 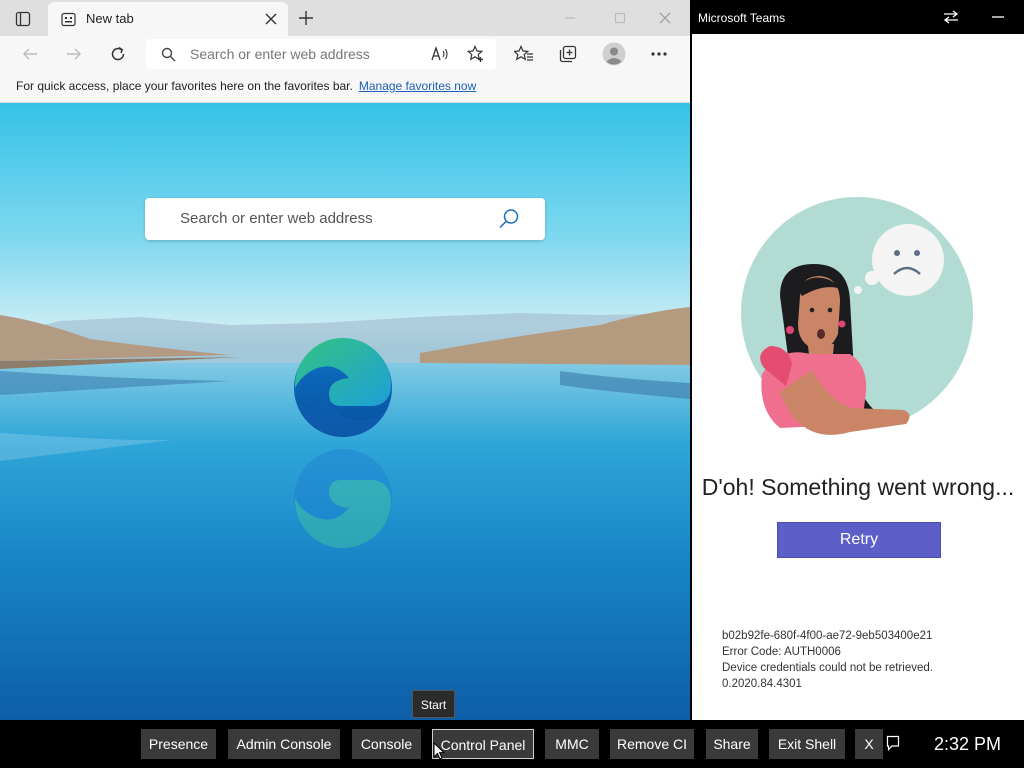 What do you see at coordinates (762, 684) in the screenshot?
I see `app-version: 0.2020.84.4301` at bounding box center [762, 684].